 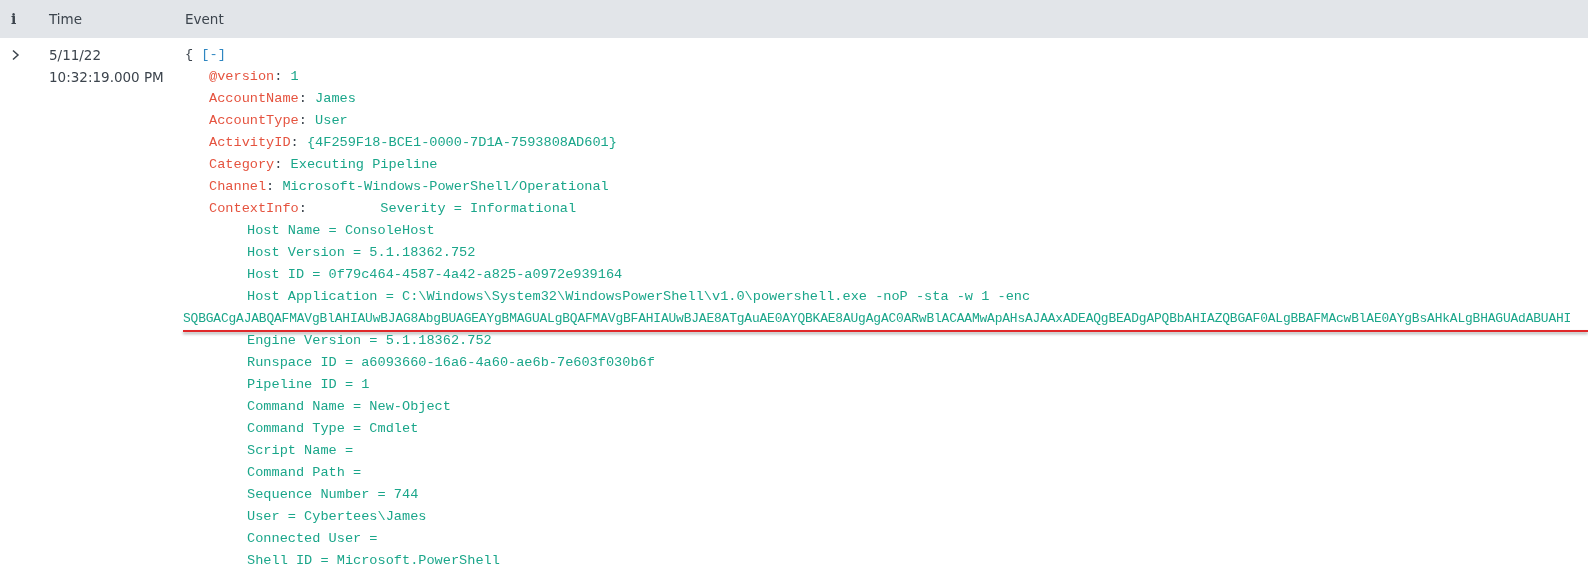 I want to click on field-key: Channel, so click(x=238, y=186).